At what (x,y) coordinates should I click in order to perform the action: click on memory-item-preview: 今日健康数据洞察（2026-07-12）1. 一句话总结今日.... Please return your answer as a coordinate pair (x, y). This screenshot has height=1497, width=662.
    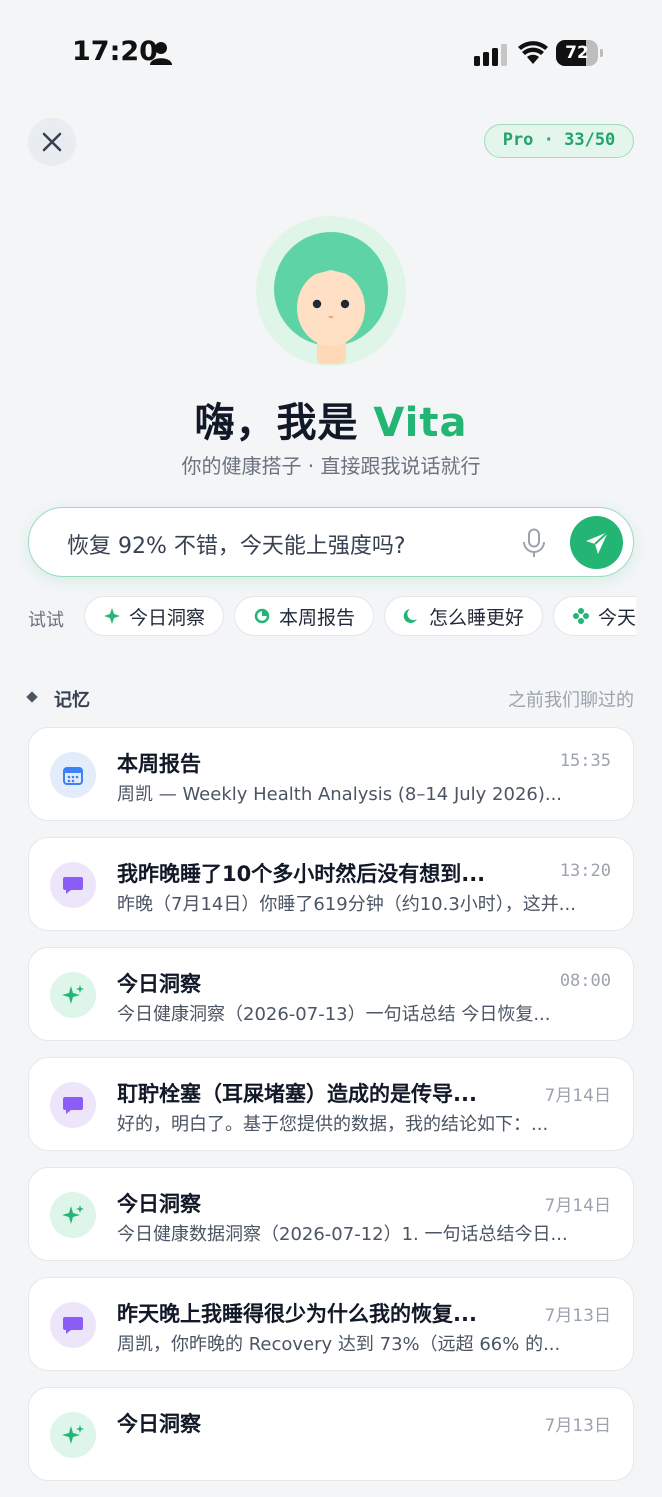
    Looking at the image, I should click on (342, 1234).